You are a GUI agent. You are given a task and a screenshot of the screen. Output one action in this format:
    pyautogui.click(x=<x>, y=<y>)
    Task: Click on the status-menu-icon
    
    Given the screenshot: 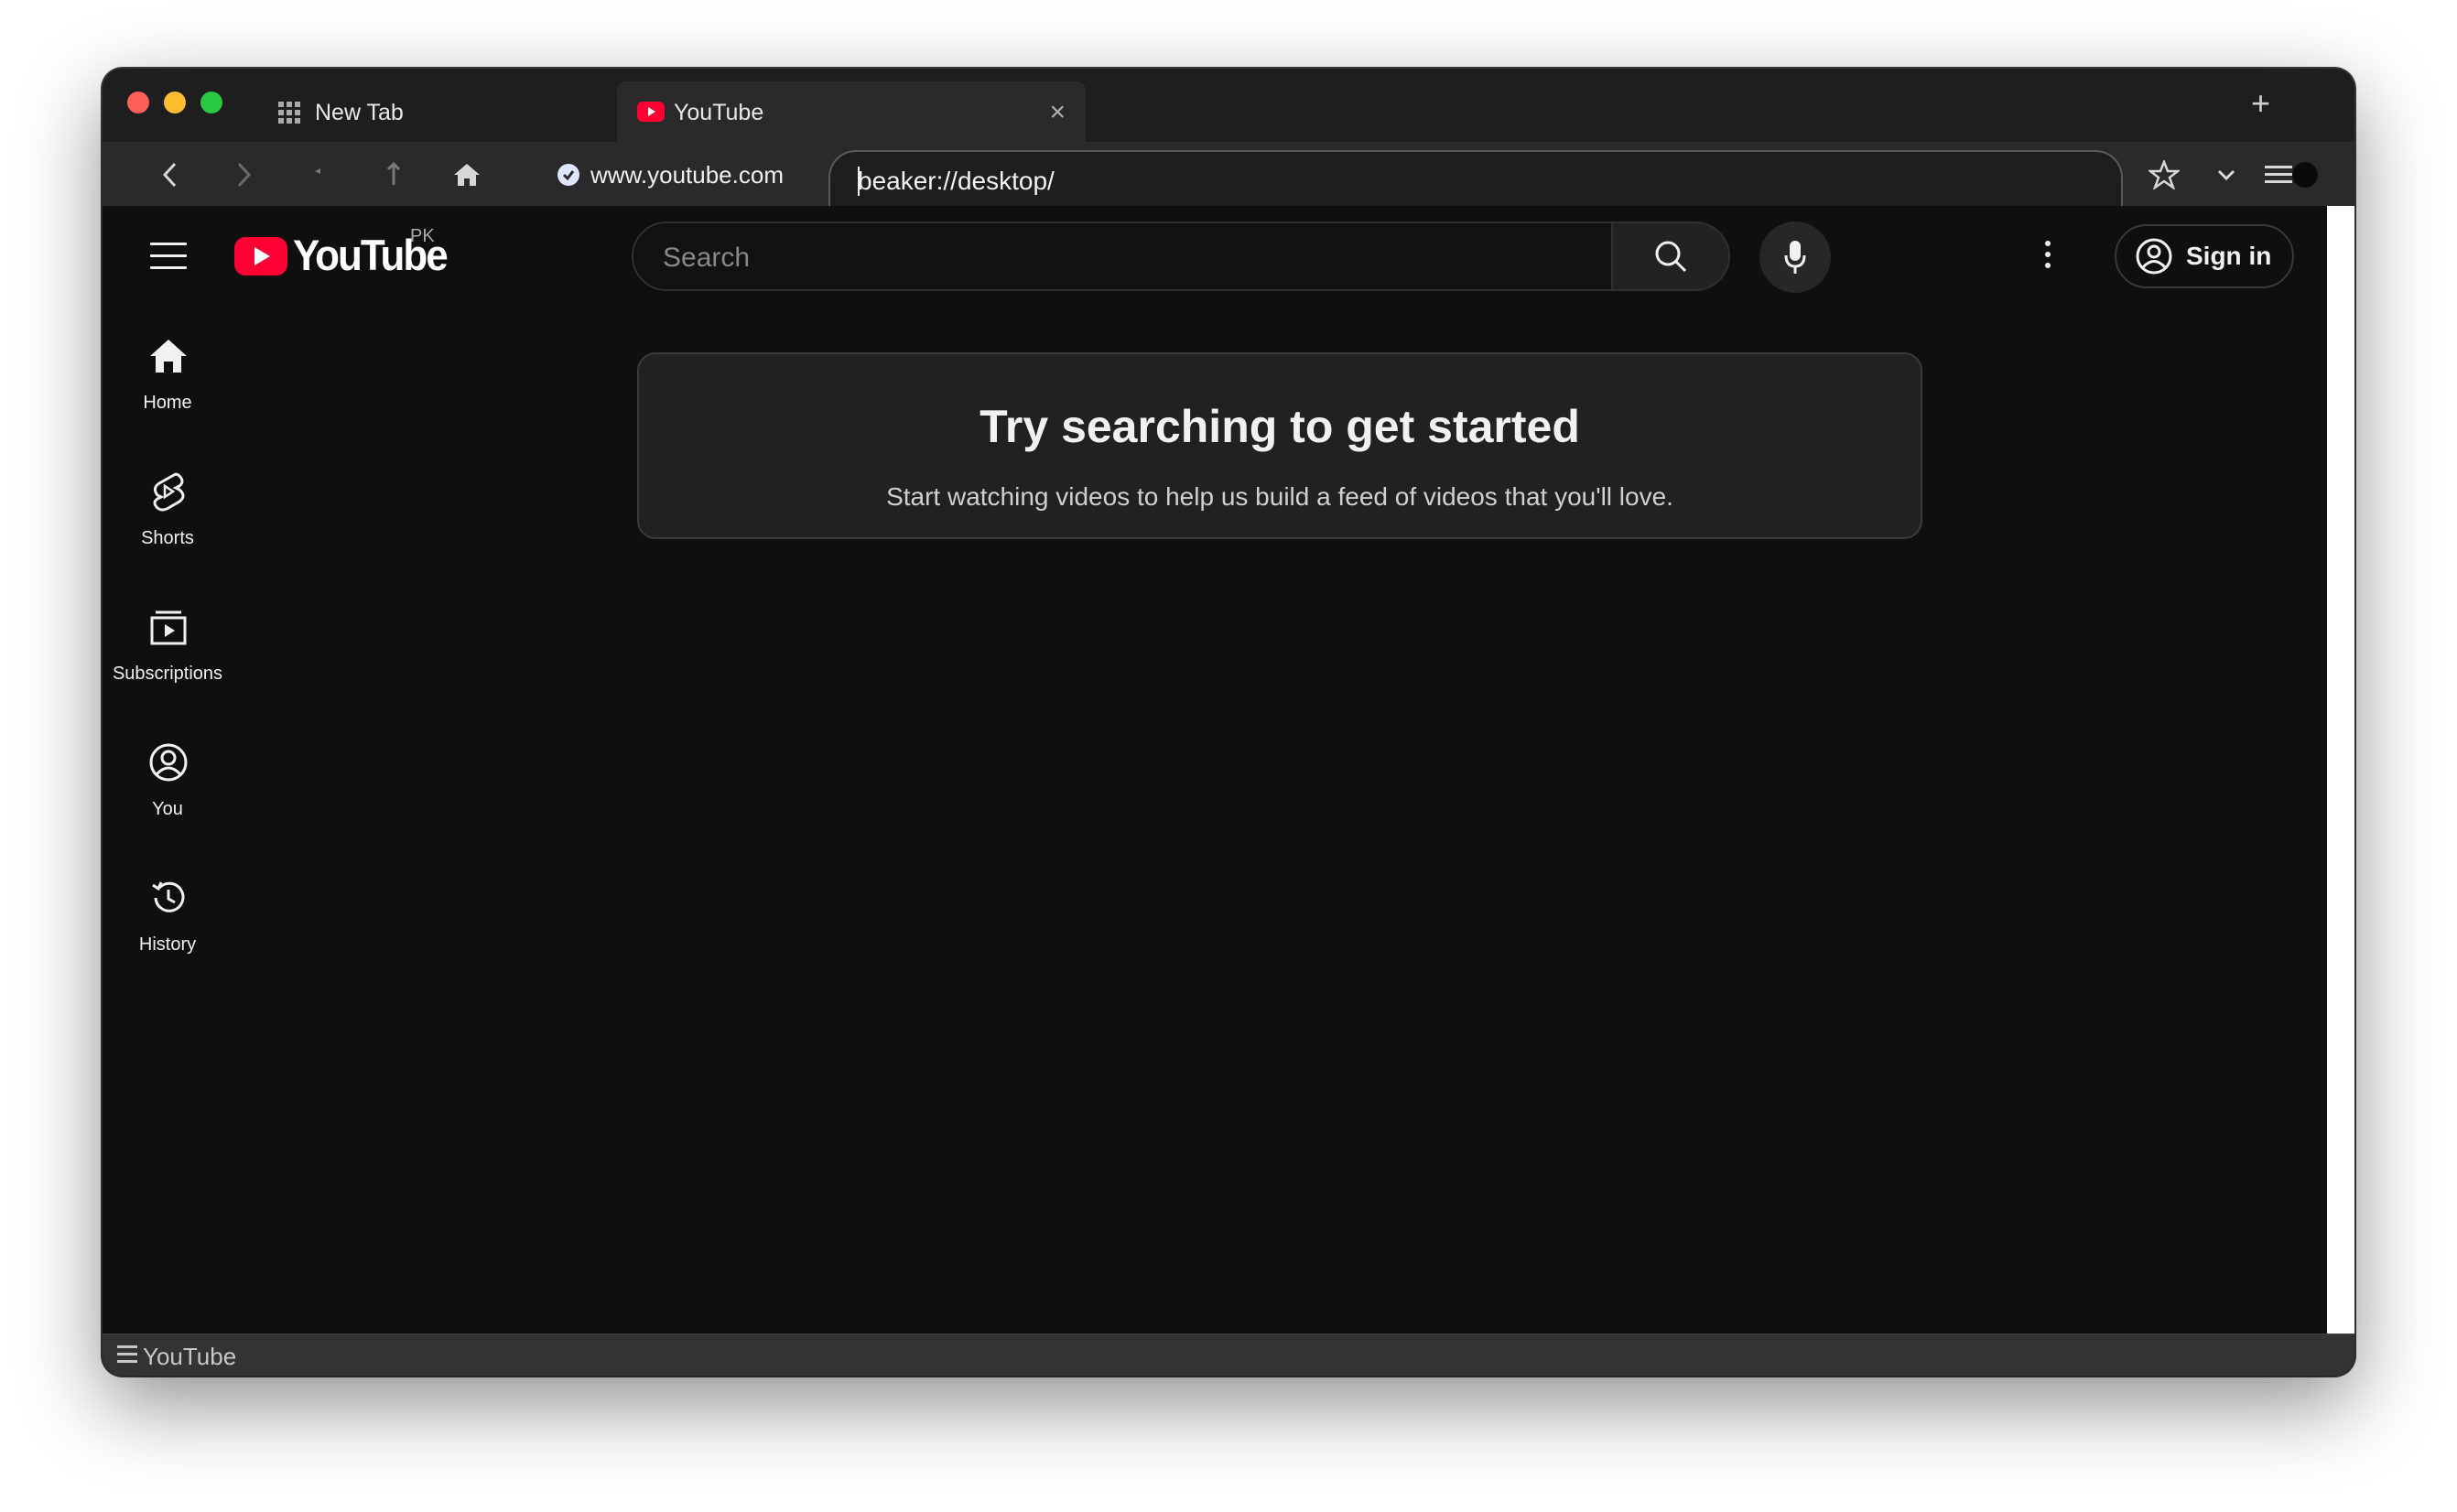 What is the action you would take?
    pyautogui.click(x=127, y=1356)
    